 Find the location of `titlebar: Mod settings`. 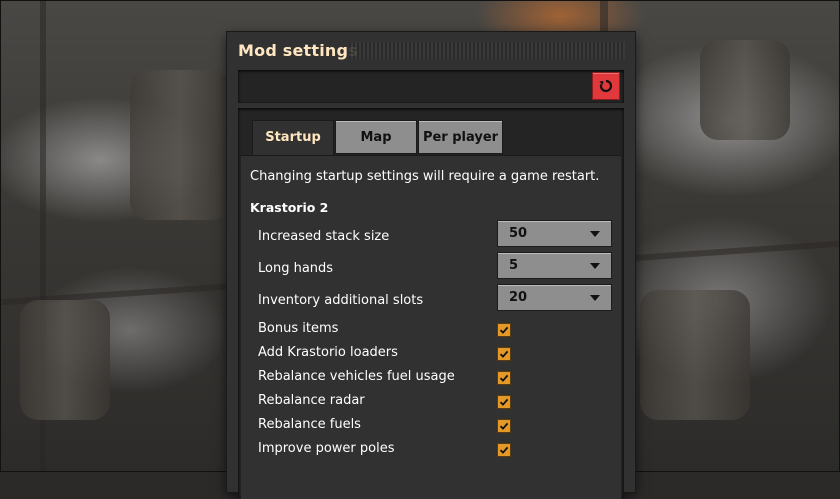

titlebar: Mod settings is located at coordinates (431, 51).